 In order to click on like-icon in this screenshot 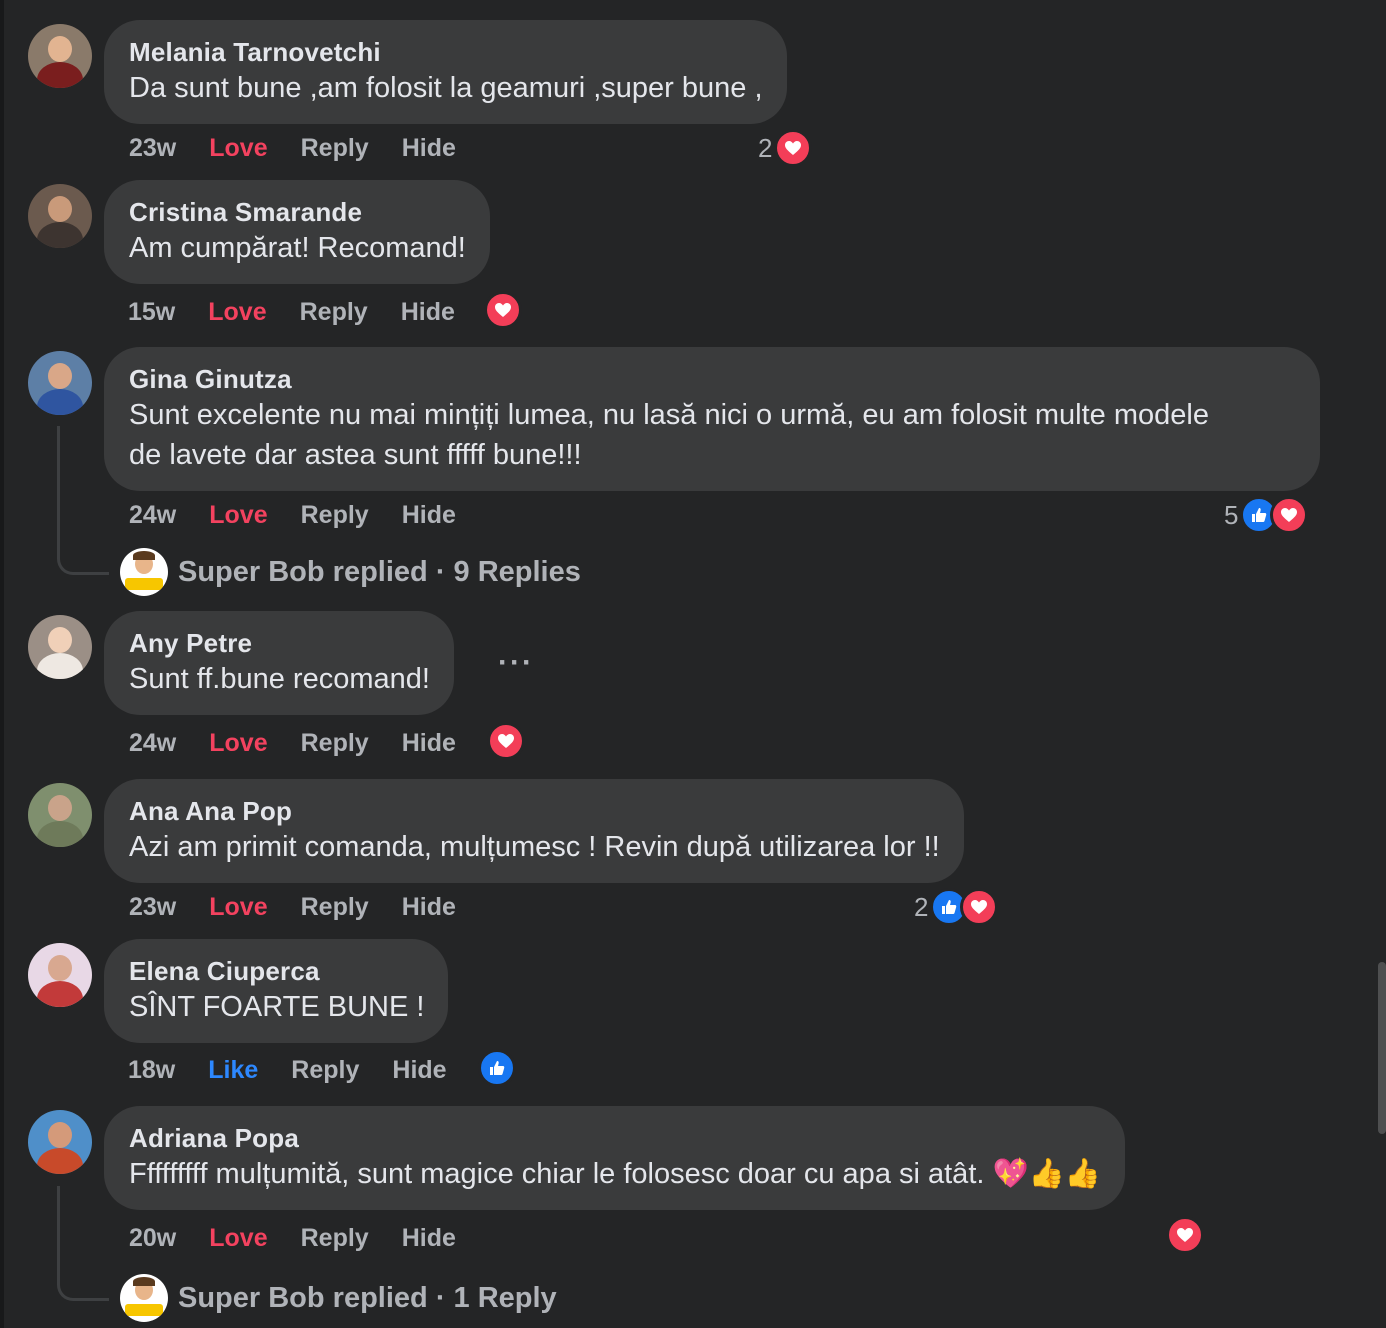, I will do `click(497, 1068)`.